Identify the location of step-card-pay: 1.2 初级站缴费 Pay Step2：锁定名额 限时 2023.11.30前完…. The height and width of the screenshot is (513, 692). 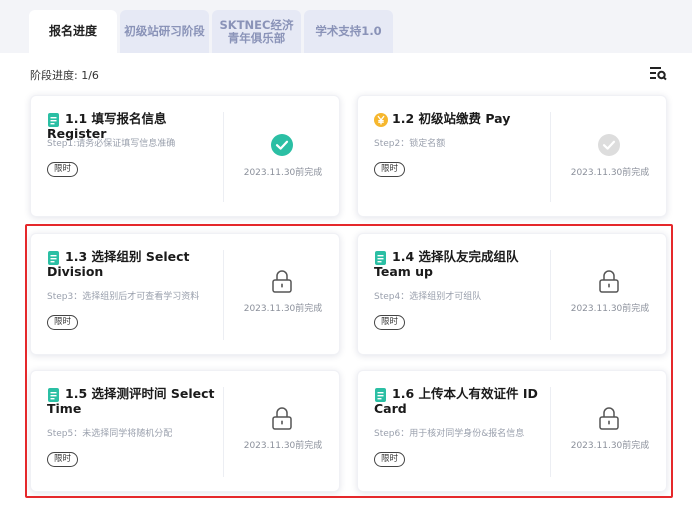
(512, 156).